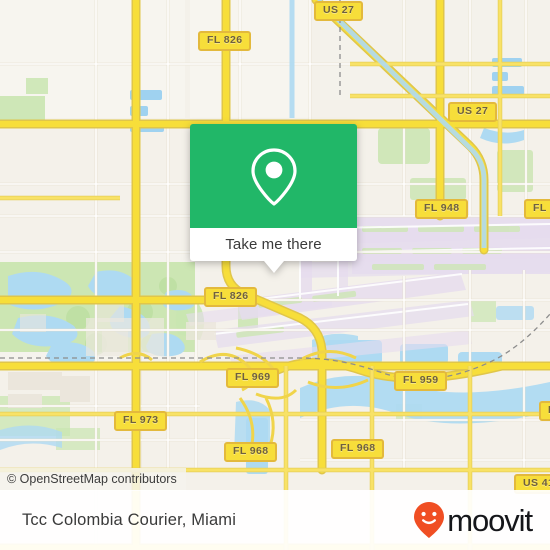 The height and width of the screenshot is (550, 550). I want to click on location-callout: Take me there, so click(273, 198).